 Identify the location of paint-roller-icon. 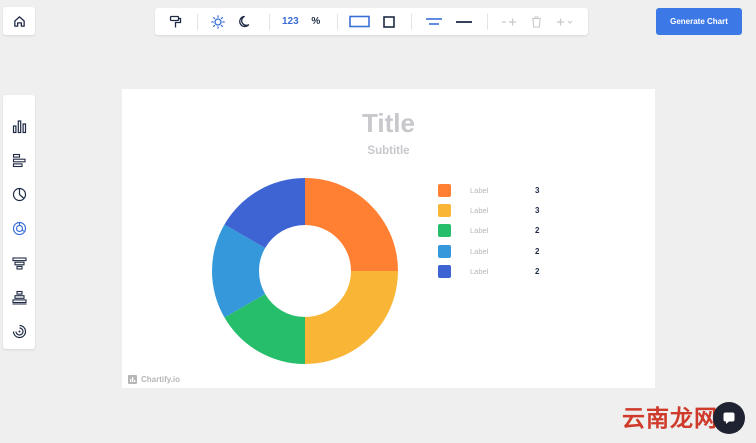
(176, 21).